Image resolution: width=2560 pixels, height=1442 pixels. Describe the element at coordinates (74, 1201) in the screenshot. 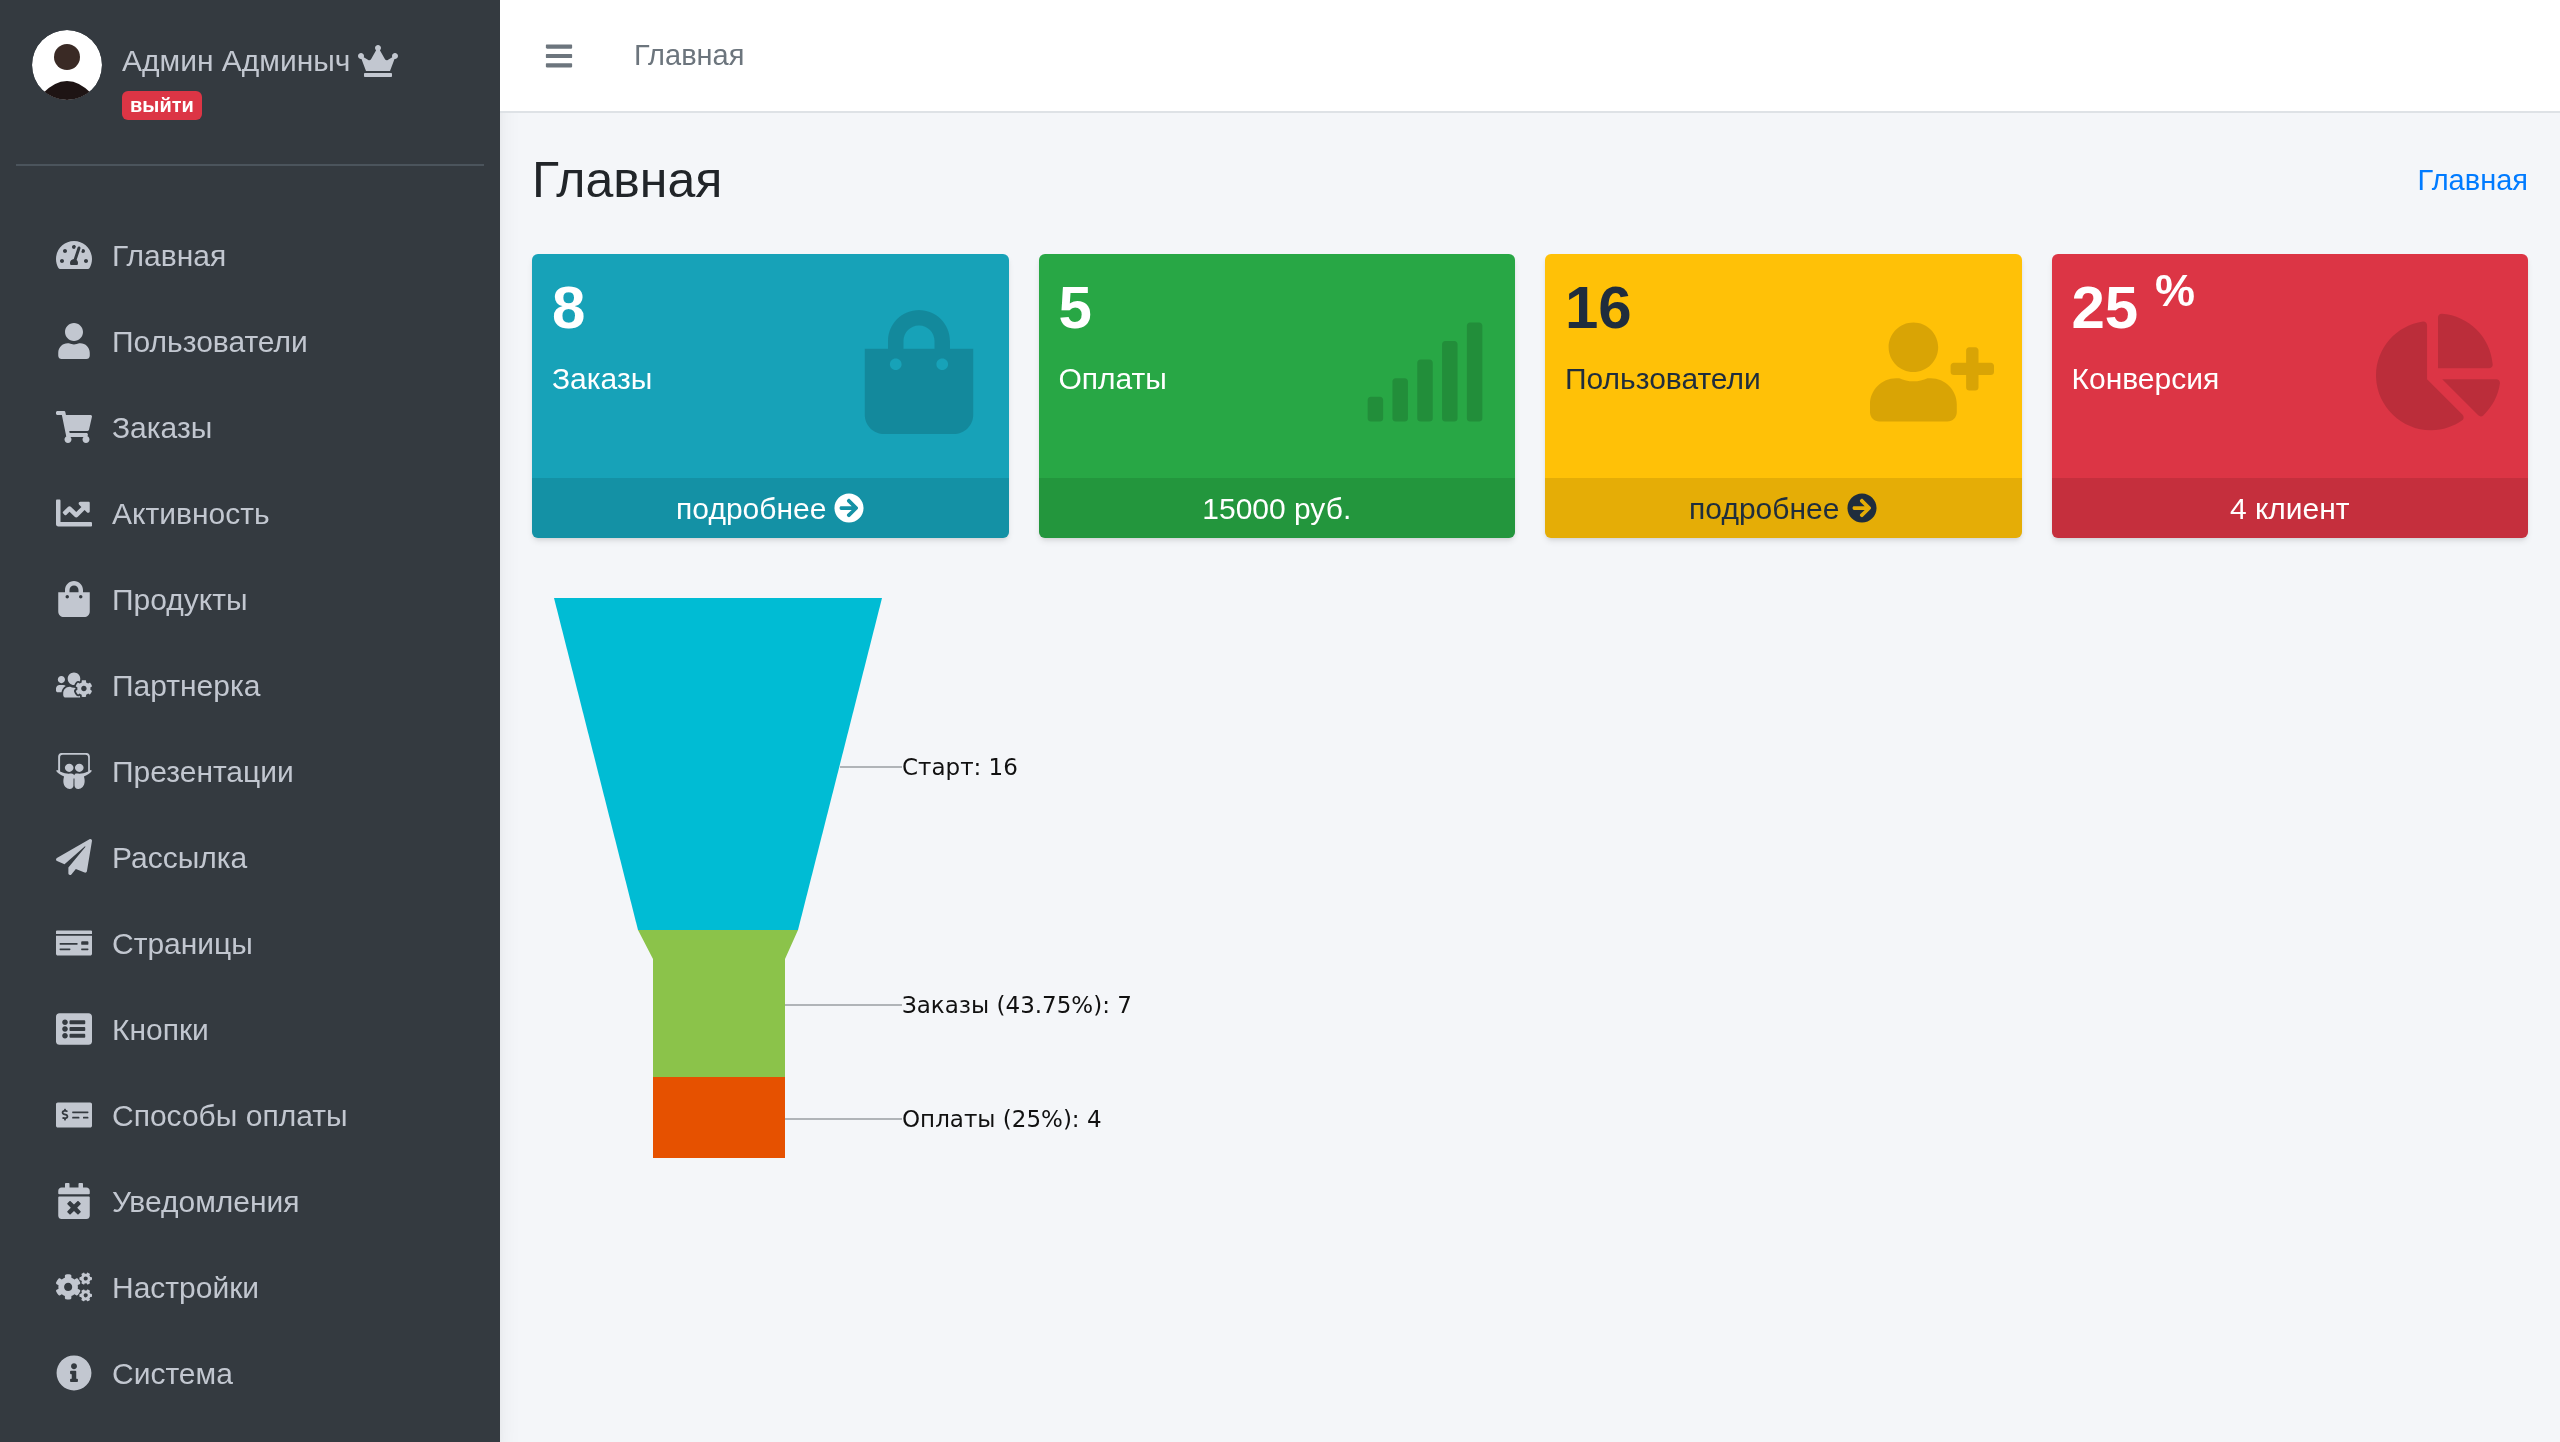

I see `calendar-icon` at that location.